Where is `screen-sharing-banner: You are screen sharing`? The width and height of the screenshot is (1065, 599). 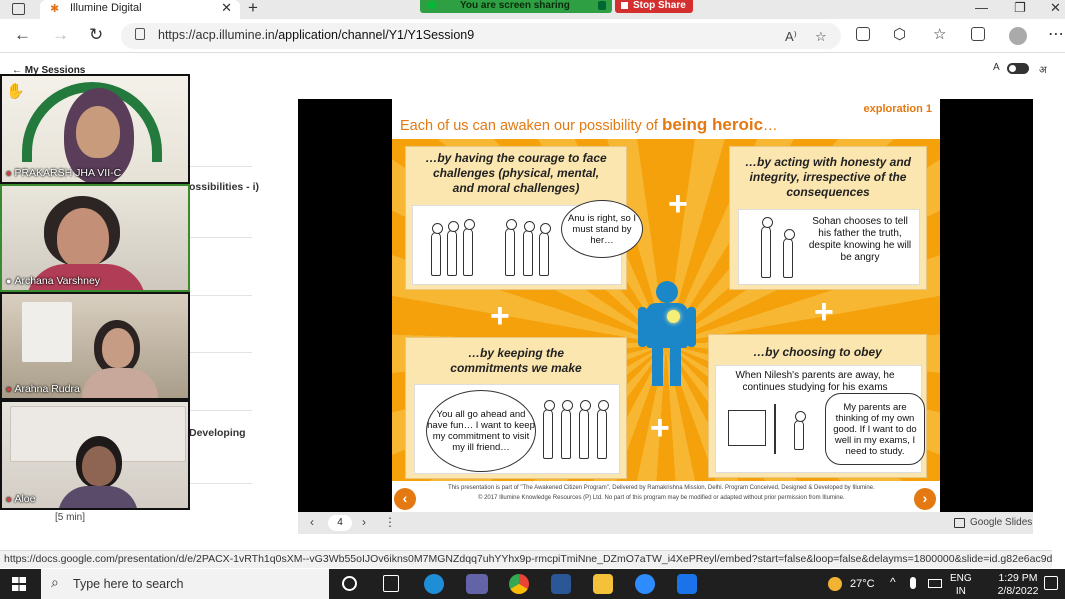
screen-sharing-banner: You are screen sharing is located at coordinates (516, 6).